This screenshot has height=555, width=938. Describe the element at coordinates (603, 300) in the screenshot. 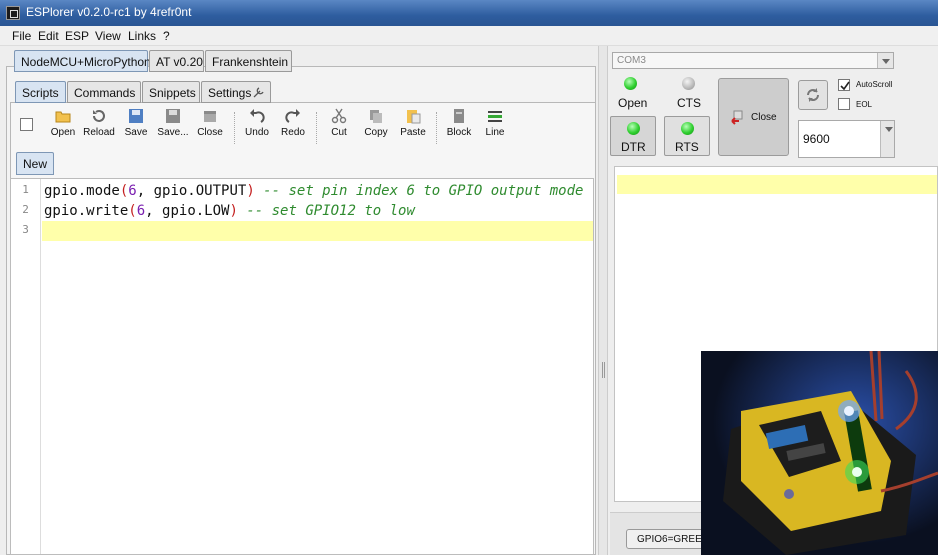

I see `pane-splitter` at that location.